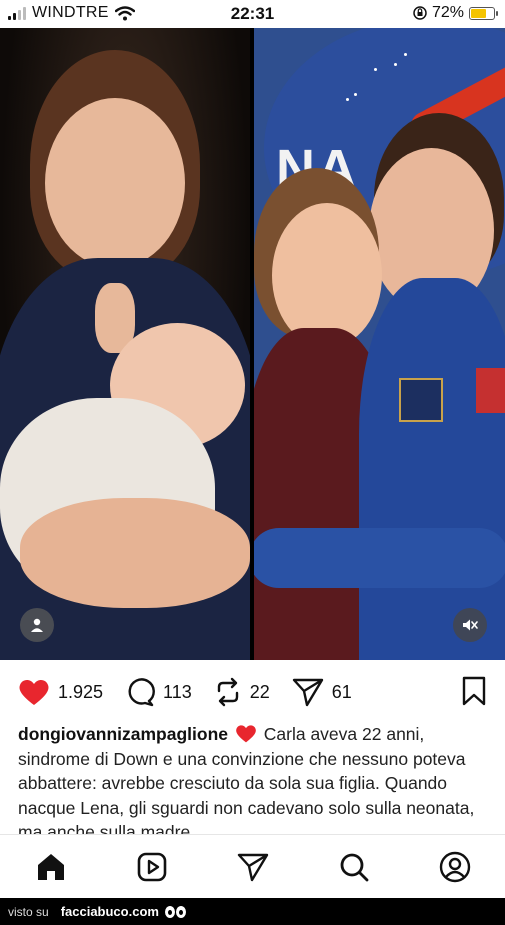 Image resolution: width=505 pixels, height=925 pixels. Describe the element at coordinates (177, 692) in the screenshot. I see `comment-count: 113` at that location.